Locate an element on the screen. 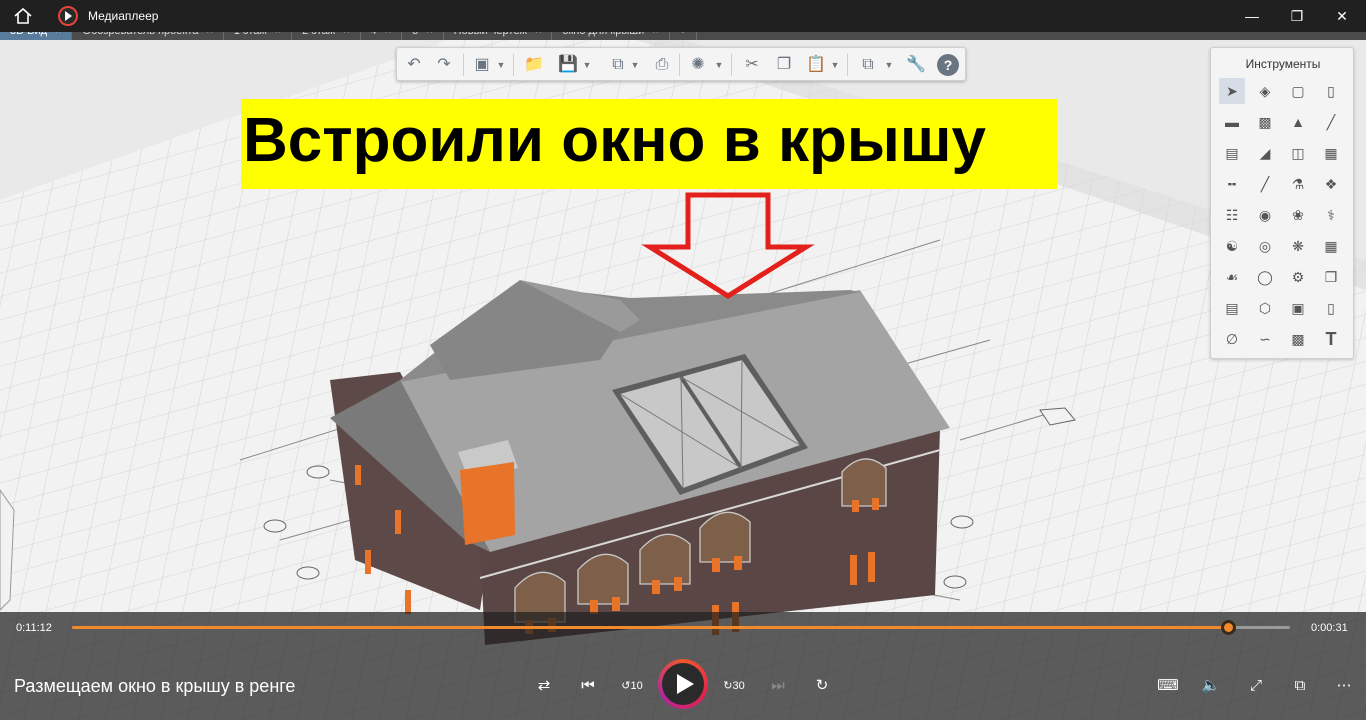  subtitles-icon: ⌨ is located at coordinates (1168, 686).